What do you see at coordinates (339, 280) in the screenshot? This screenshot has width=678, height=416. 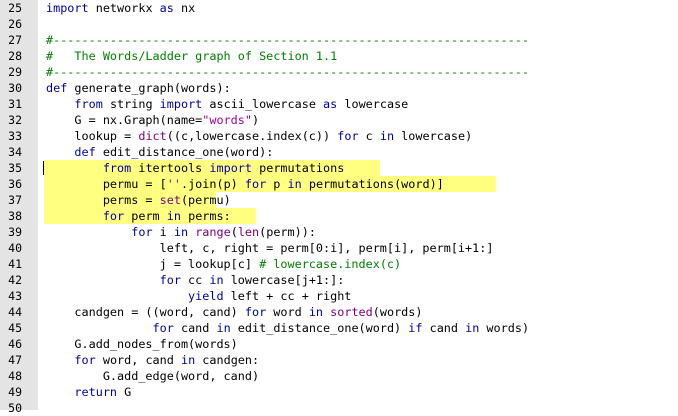 I see `code-line: 42 for cc in lowercase[j+1:]:` at bounding box center [339, 280].